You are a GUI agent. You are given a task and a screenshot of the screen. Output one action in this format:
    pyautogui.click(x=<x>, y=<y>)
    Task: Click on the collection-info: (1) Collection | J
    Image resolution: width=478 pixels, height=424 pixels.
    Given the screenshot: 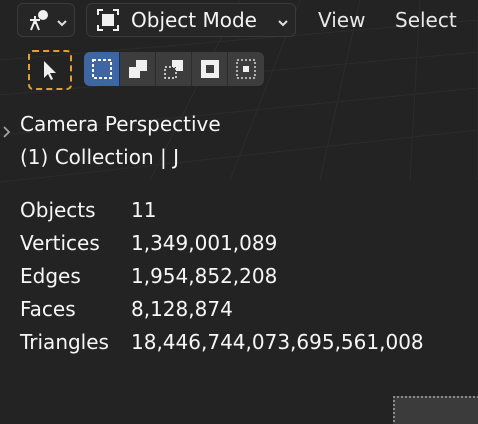 What is the action you would take?
    pyautogui.click(x=99, y=157)
    